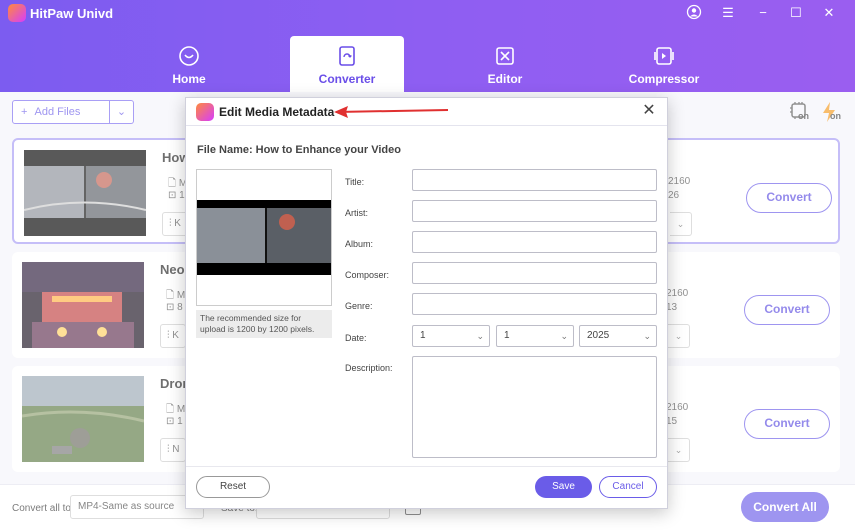  Describe the element at coordinates (299, 150) in the screenshot. I see `file-name-label: File Name: How to Enhance your Video` at that location.